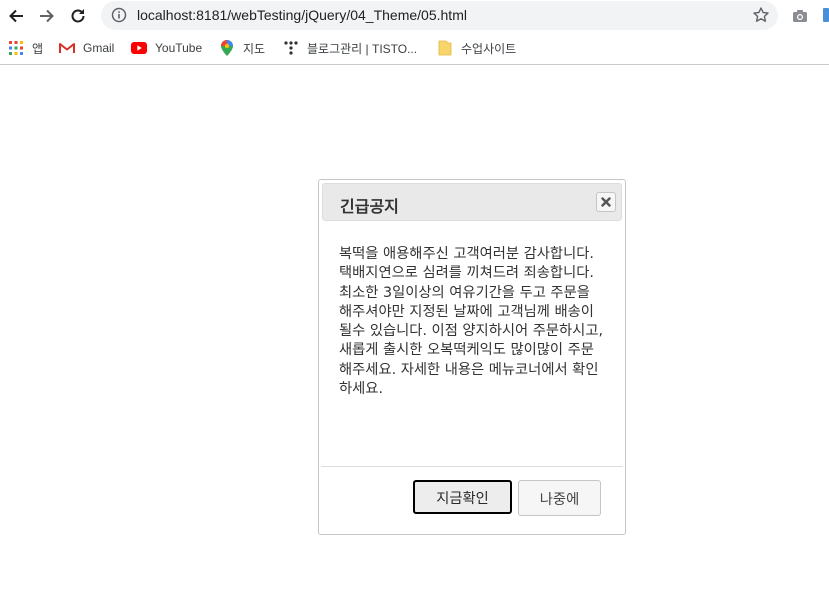  What do you see at coordinates (139, 48) in the screenshot?
I see `youtube-icon` at bounding box center [139, 48].